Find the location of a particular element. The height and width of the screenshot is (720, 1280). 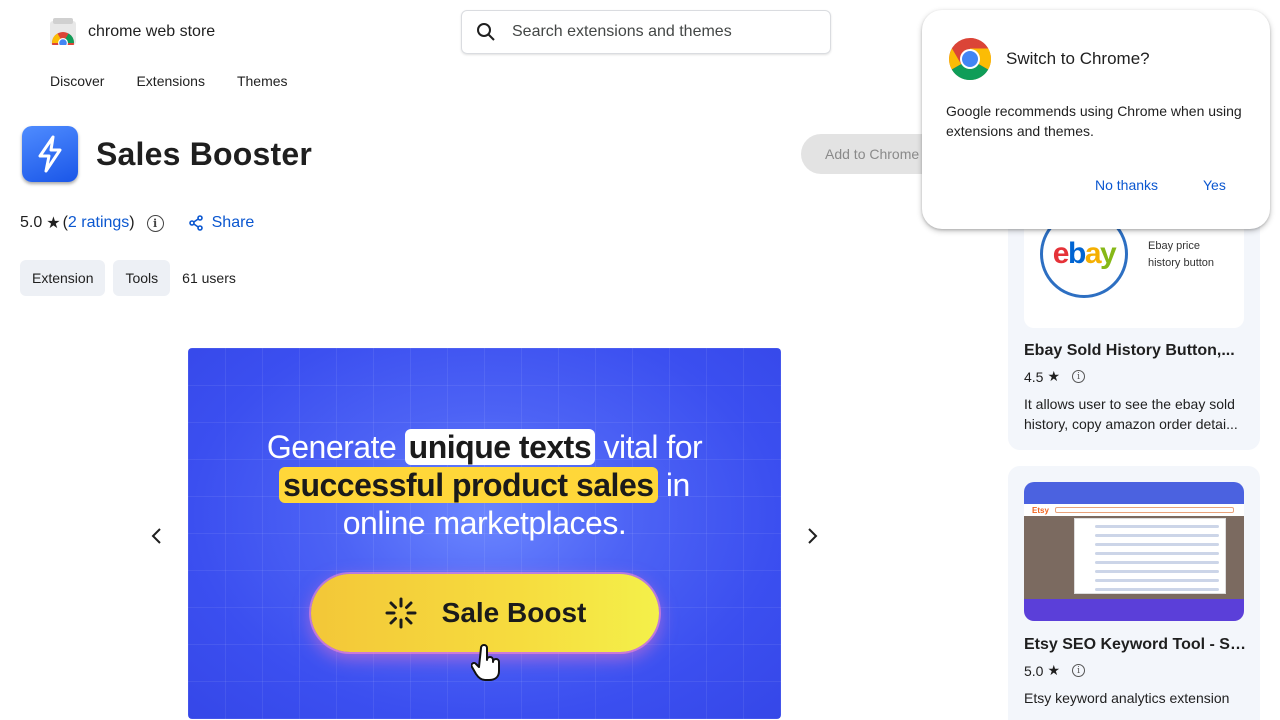

chevron-right-icon is located at coordinates (813, 536).